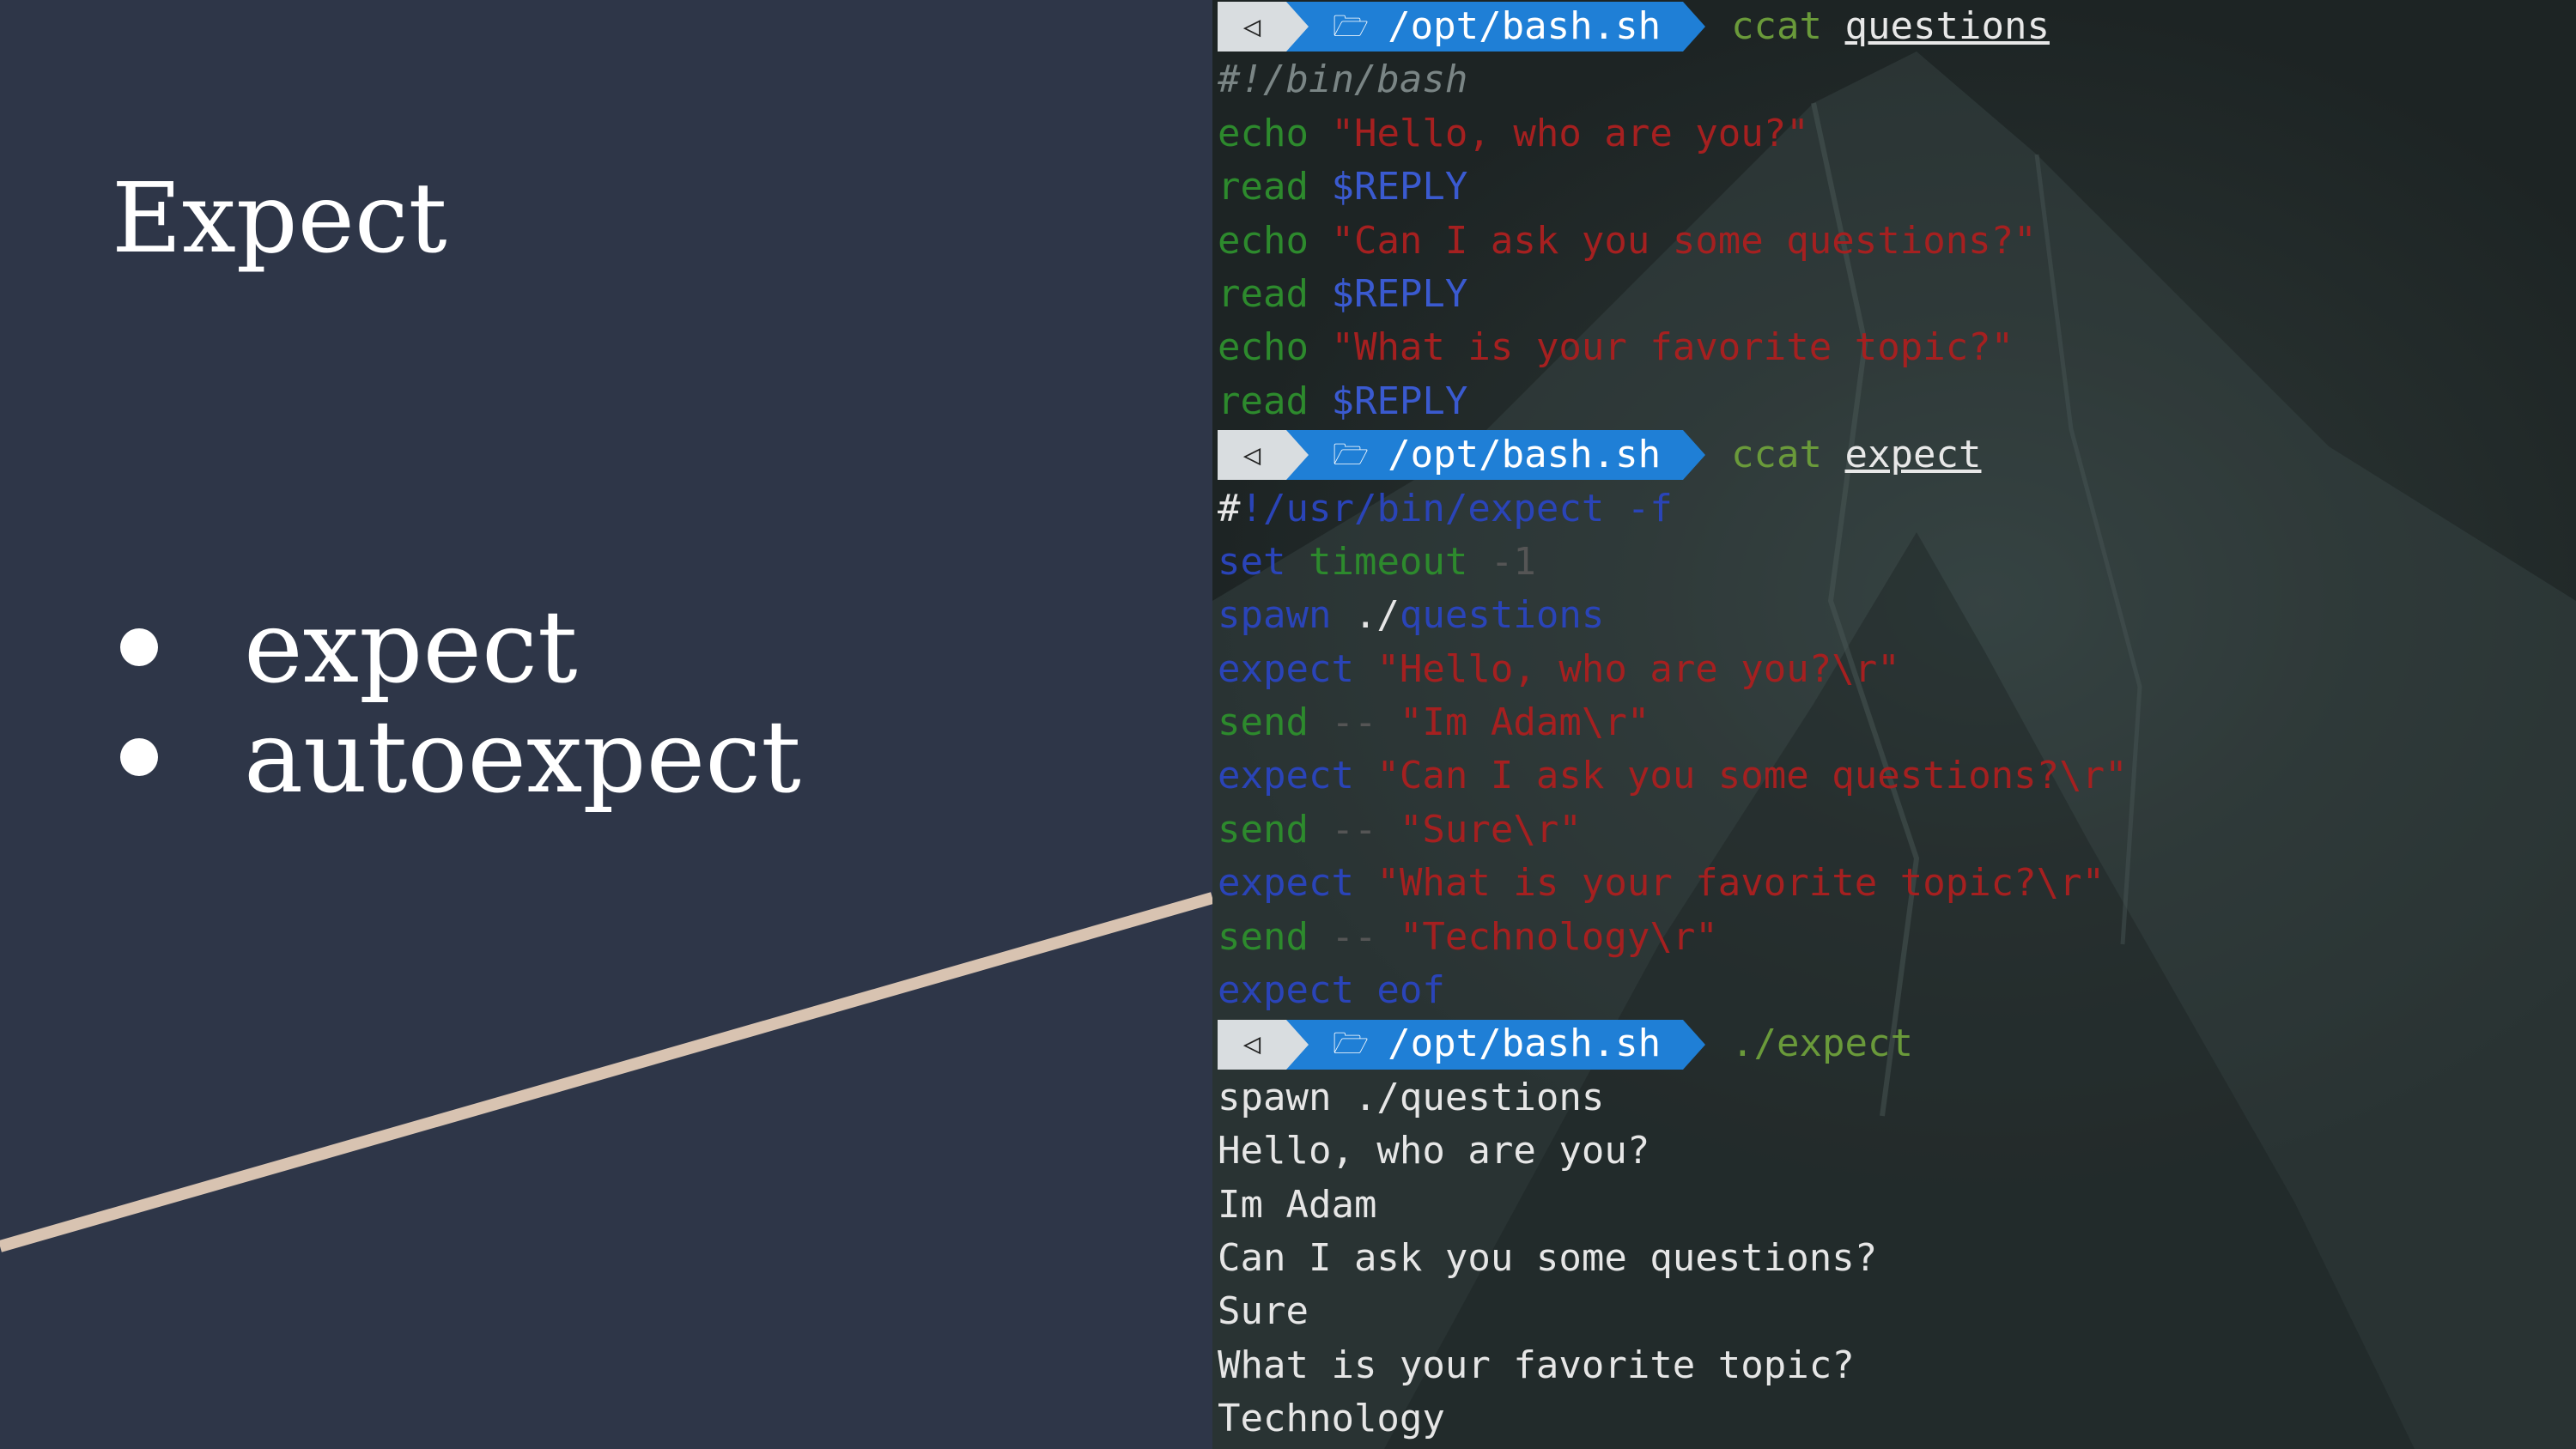  What do you see at coordinates (1740, 776) in the screenshot?
I see `string: "Can I ask you some questions?\r"` at bounding box center [1740, 776].